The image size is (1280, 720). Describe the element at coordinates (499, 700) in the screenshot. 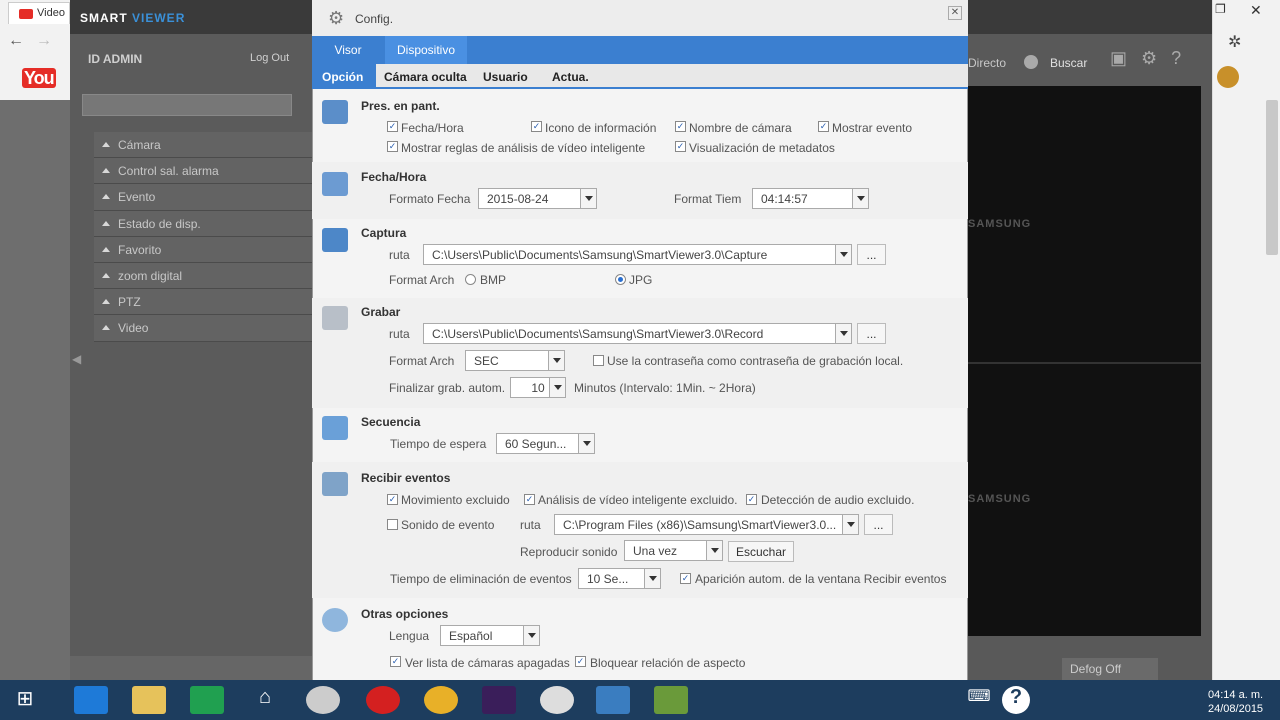

I see `premiere-icon` at that location.